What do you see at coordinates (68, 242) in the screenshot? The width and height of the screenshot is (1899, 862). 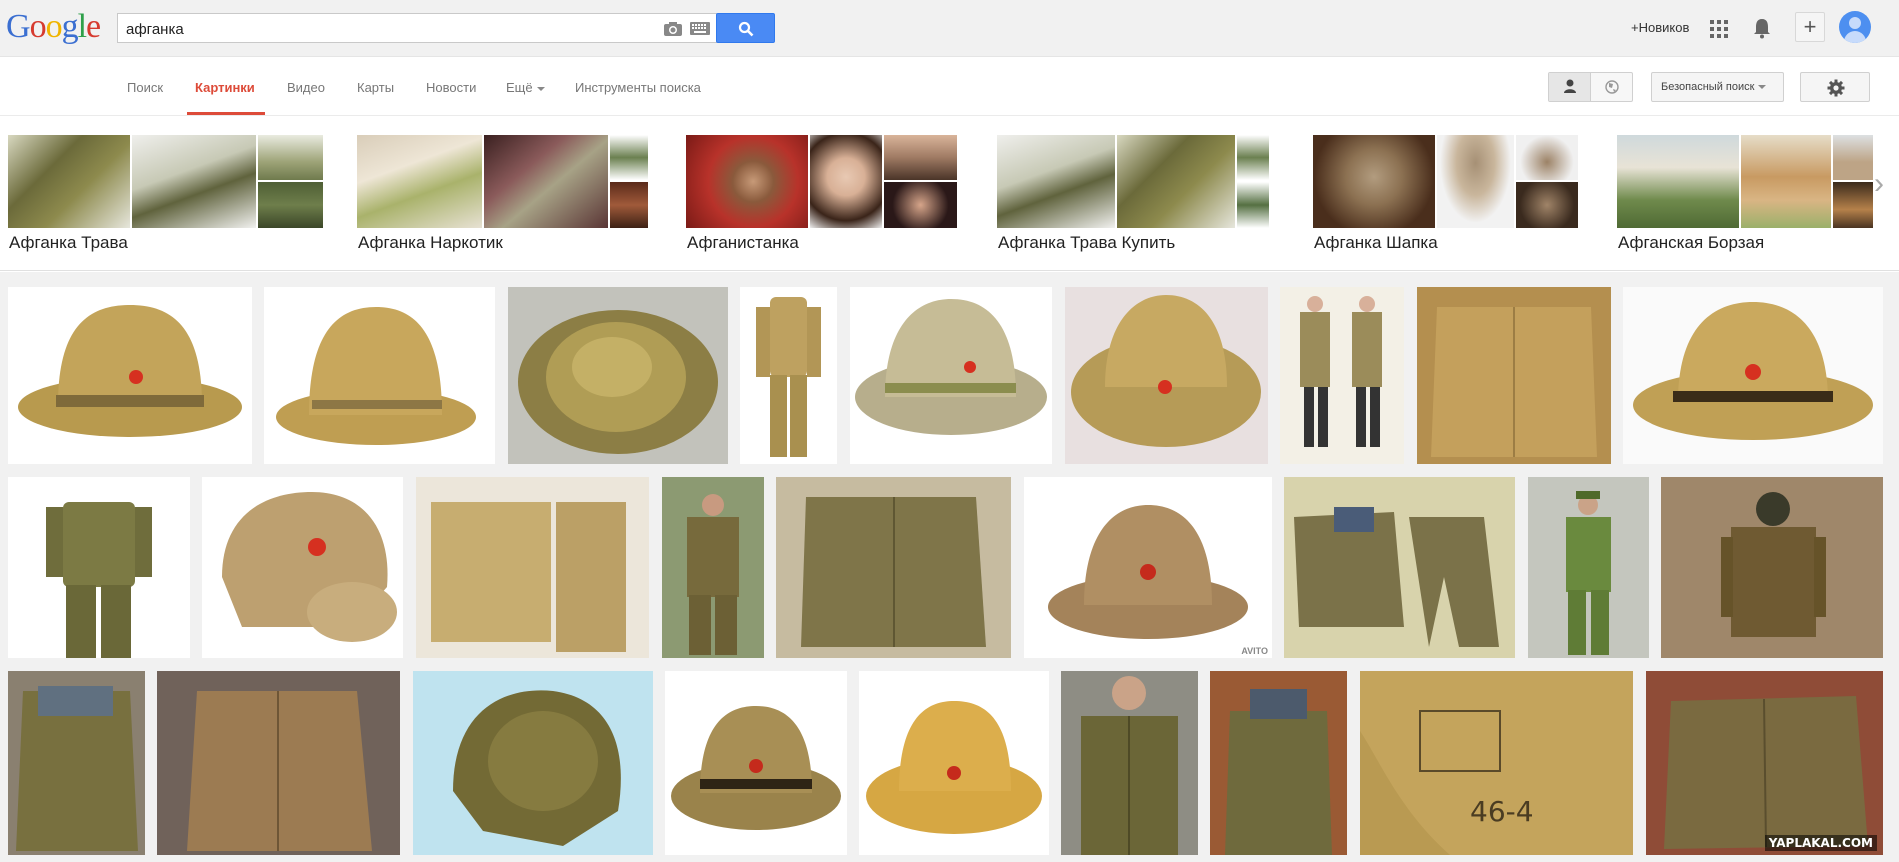 I see `related-search-label: Афганка Трава` at bounding box center [68, 242].